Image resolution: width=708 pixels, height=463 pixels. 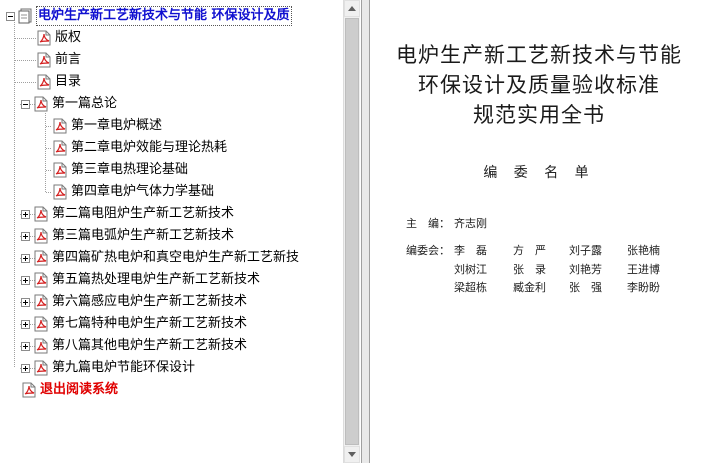 What do you see at coordinates (164, 16) in the screenshot?
I see `bookmark-root-label: 电炉生产新工艺新技术与节能 环保设计及质` at bounding box center [164, 16].